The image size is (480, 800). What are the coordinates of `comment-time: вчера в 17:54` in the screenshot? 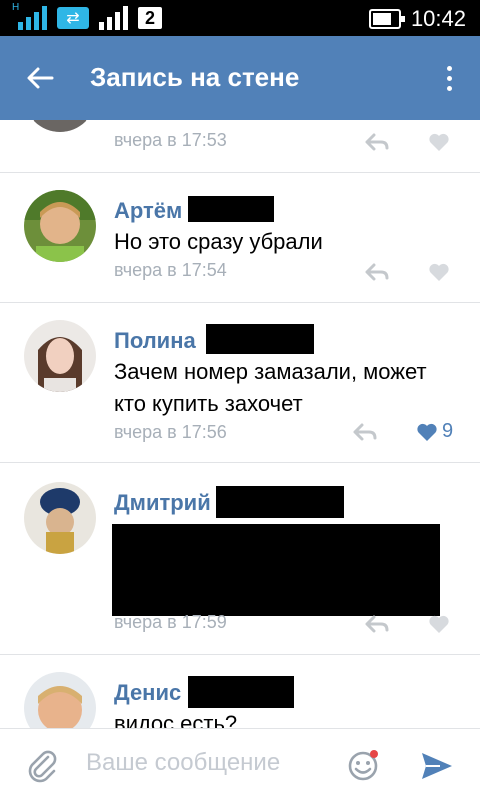 It's located at (170, 270).